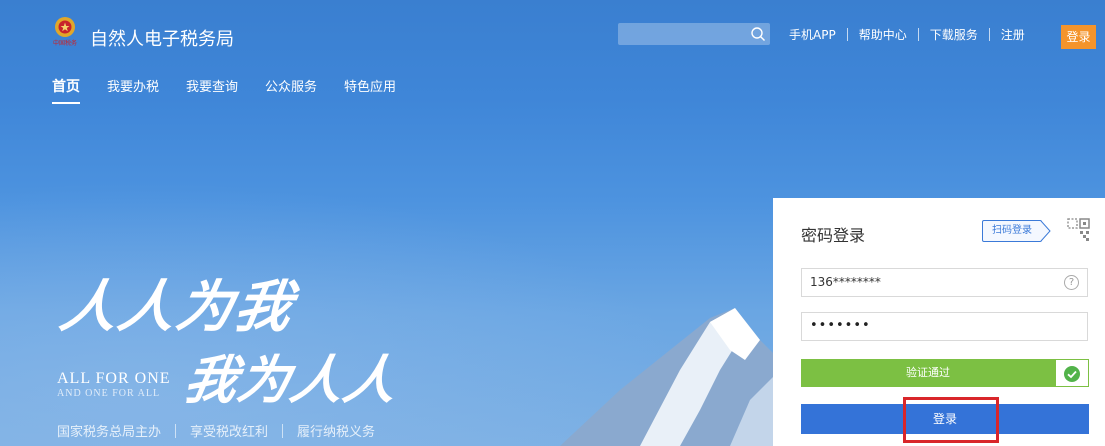  What do you see at coordinates (114, 378) in the screenshot?
I see `slogan-english-1: ALL FOR ONE` at bounding box center [114, 378].